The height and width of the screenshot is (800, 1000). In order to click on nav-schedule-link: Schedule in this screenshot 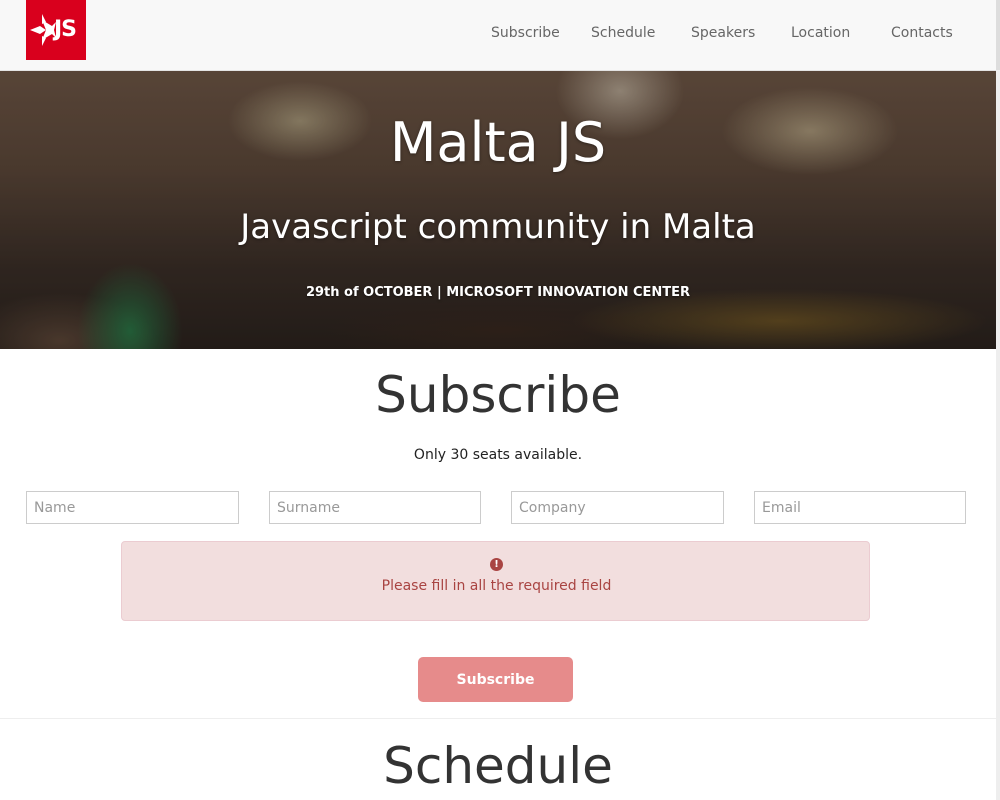, I will do `click(623, 33)`.